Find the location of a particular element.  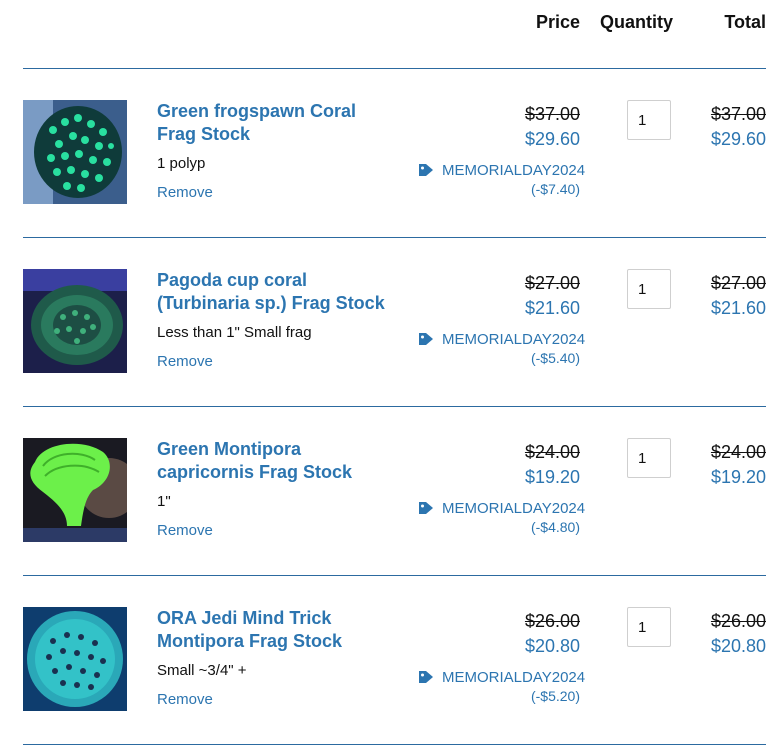

total-sale: $29.60 is located at coordinates (738, 139).